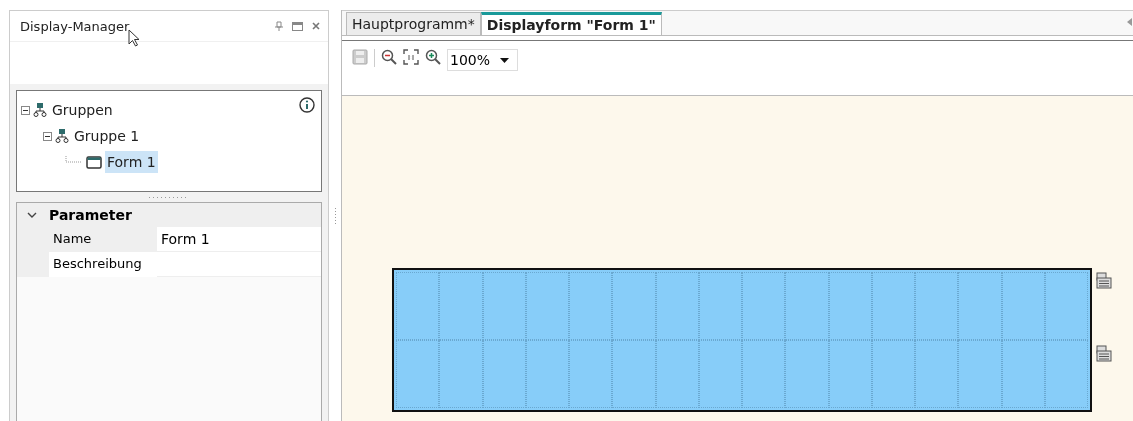 Image resolution: width=1133 pixels, height=421 pixels. What do you see at coordinates (389, 57) in the screenshot?
I see `zoom-out-icon` at bounding box center [389, 57].